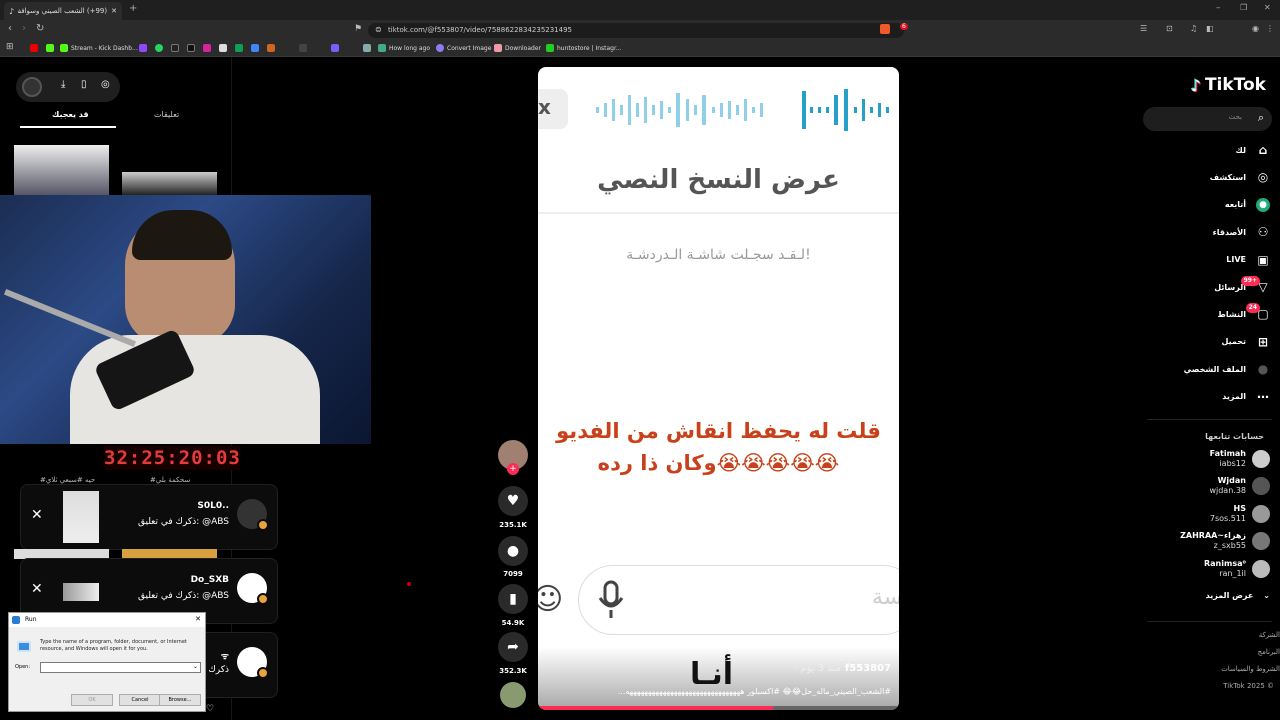  I want to click on run-close-icon: ✕, so click(198, 619).